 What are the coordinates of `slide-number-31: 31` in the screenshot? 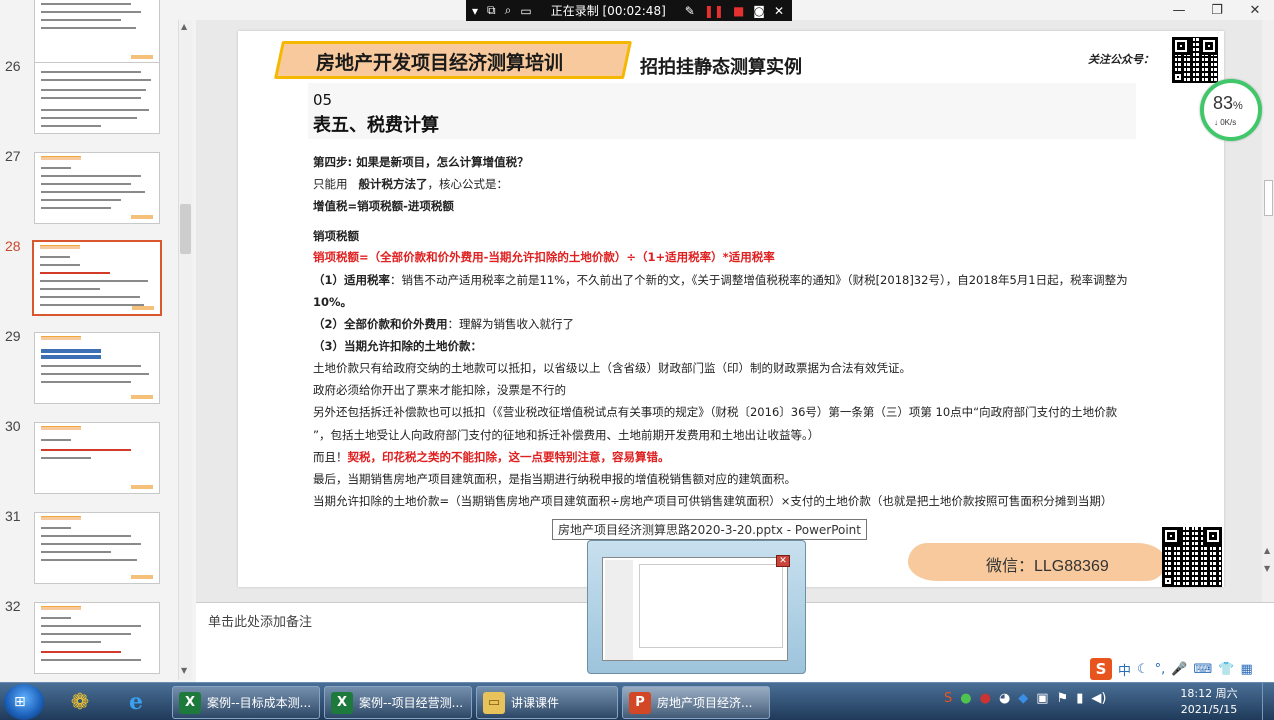 It's located at (13, 516).